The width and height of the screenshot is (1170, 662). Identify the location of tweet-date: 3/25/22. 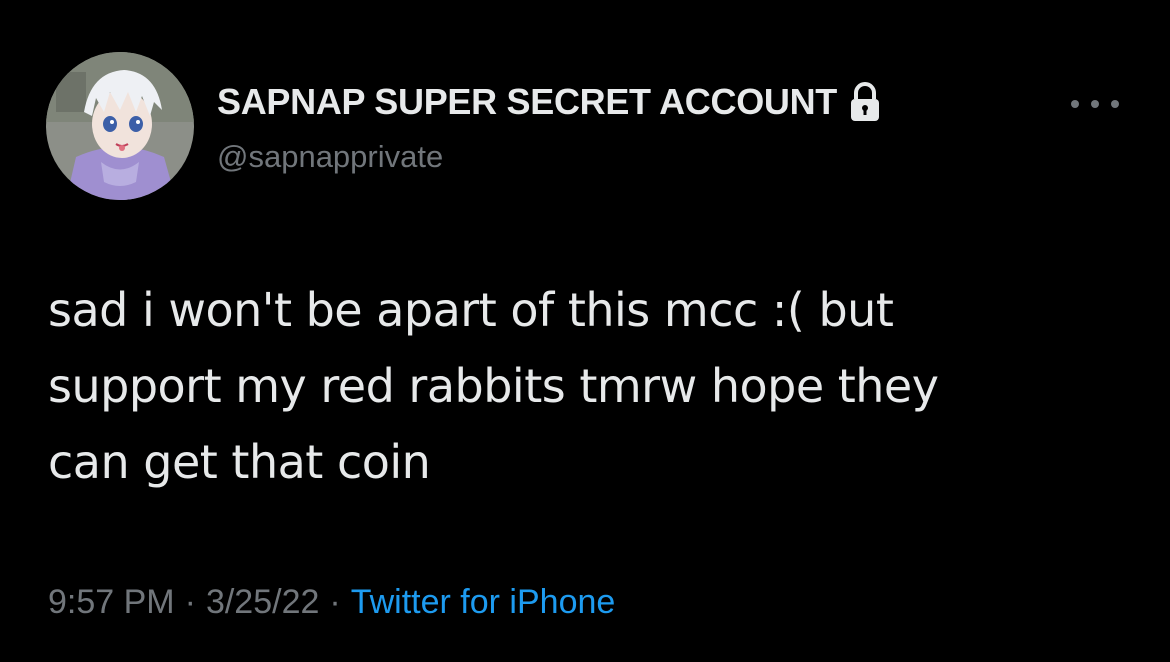
(262, 602).